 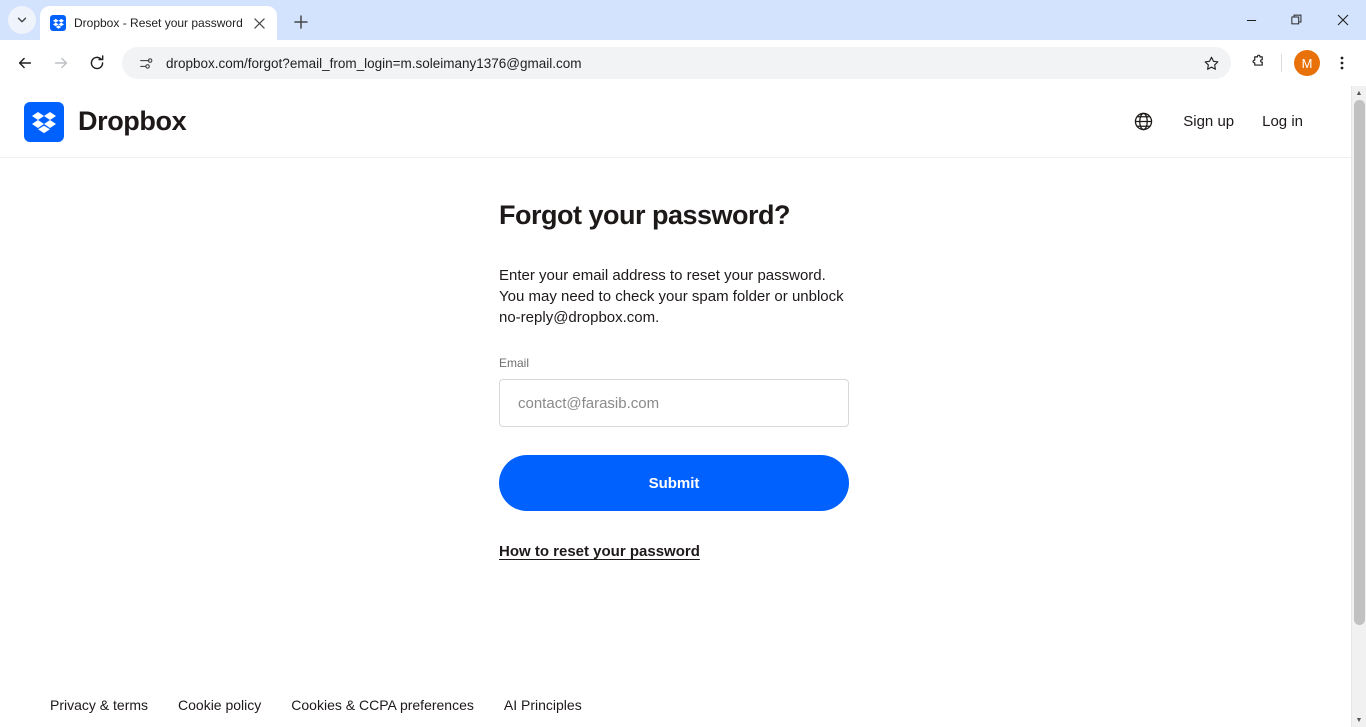 I want to click on vertical-scrollbar: ▲ ▼, so click(x=1358, y=406).